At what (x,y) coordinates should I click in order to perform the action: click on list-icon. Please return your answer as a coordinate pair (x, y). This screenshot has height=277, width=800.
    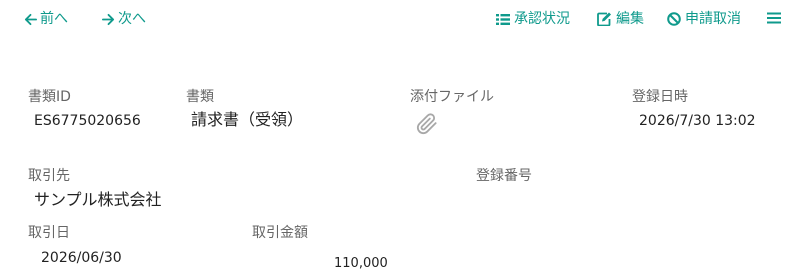
    Looking at the image, I should click on (503, 19).